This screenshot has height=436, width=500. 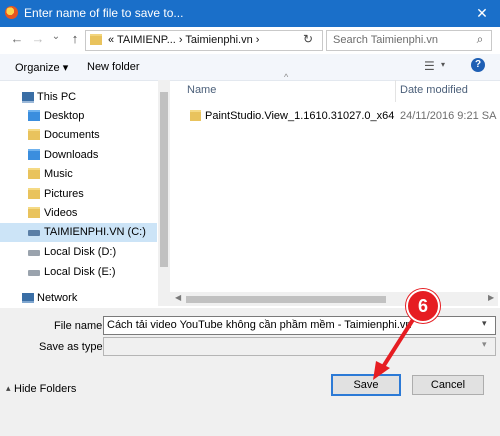 What do you see at coordinates (394, 348) in the screenshot?
I see `annotation-arrow` at bounding box center [394, 348].